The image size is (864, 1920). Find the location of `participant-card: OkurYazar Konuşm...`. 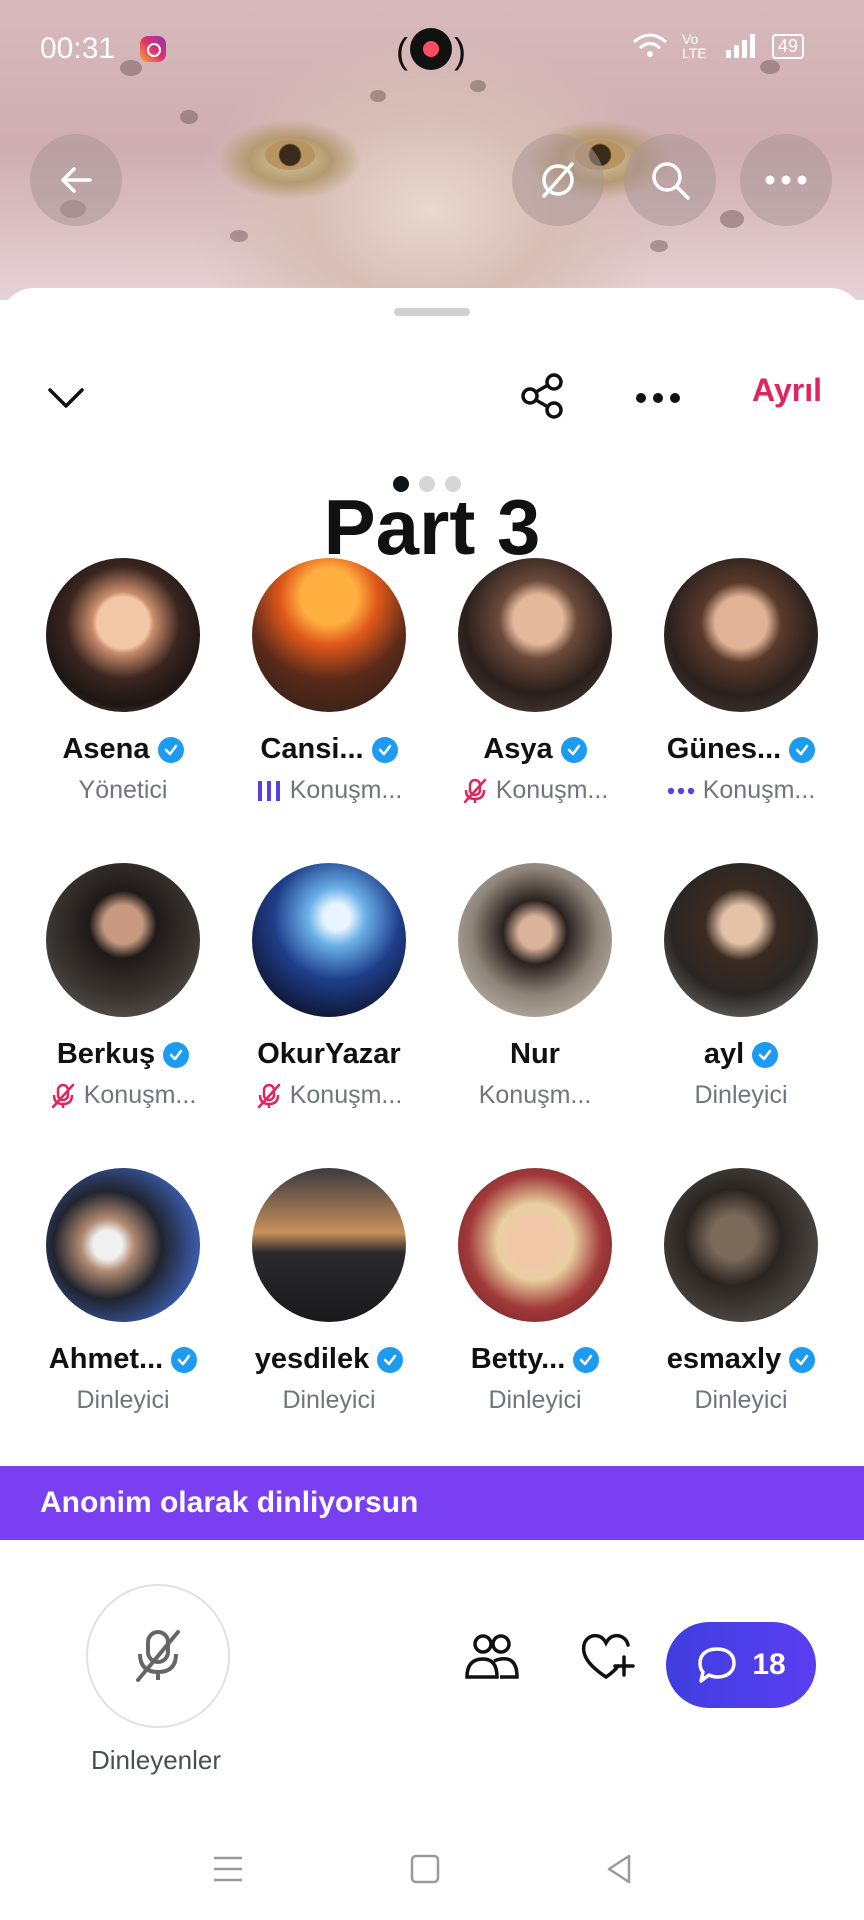

participant-card: OkurYazar Konuşm... is located at coordinates (329, 1015).